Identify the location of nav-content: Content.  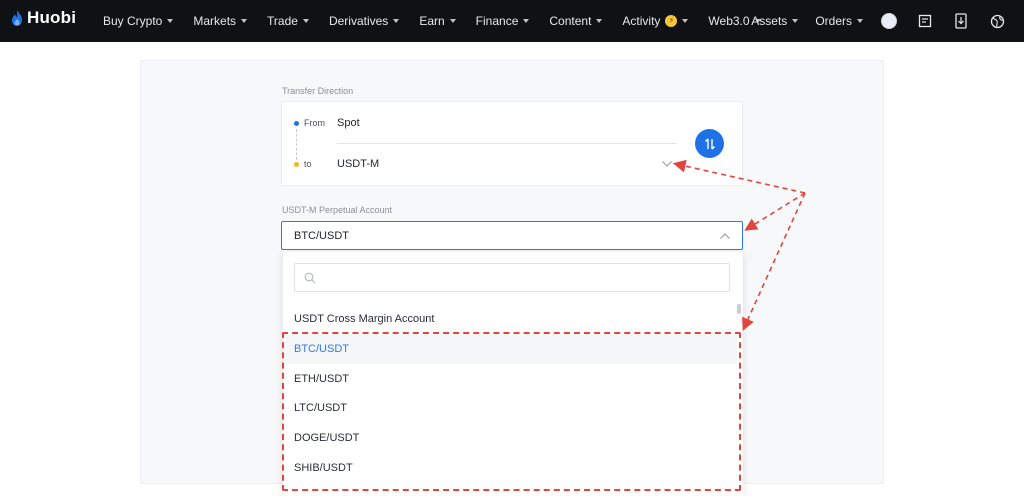
(576, 21).